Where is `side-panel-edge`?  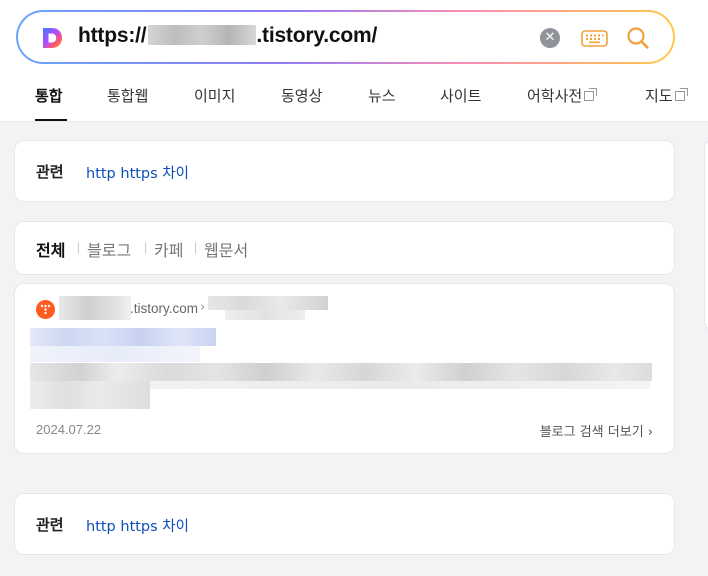 side-panel-edge is located at coordinates (706, 235).